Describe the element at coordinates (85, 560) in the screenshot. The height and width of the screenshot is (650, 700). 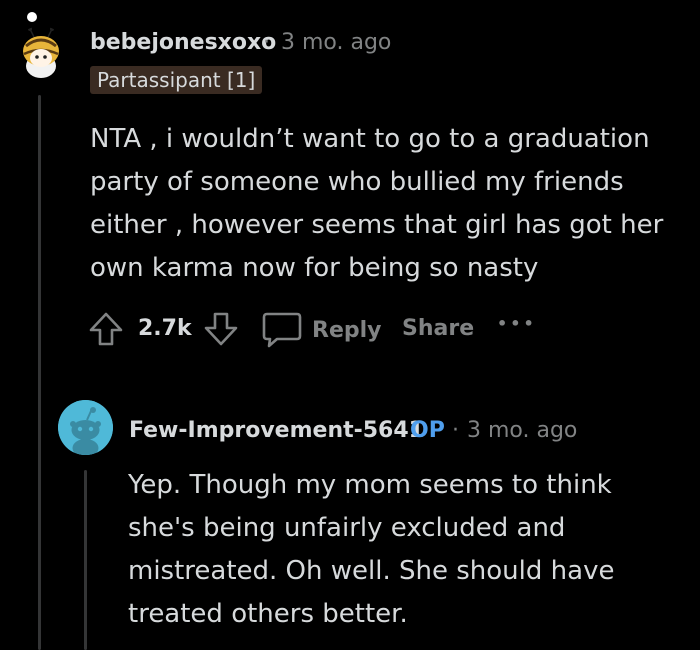
I see `thread-line-reply` at that location.